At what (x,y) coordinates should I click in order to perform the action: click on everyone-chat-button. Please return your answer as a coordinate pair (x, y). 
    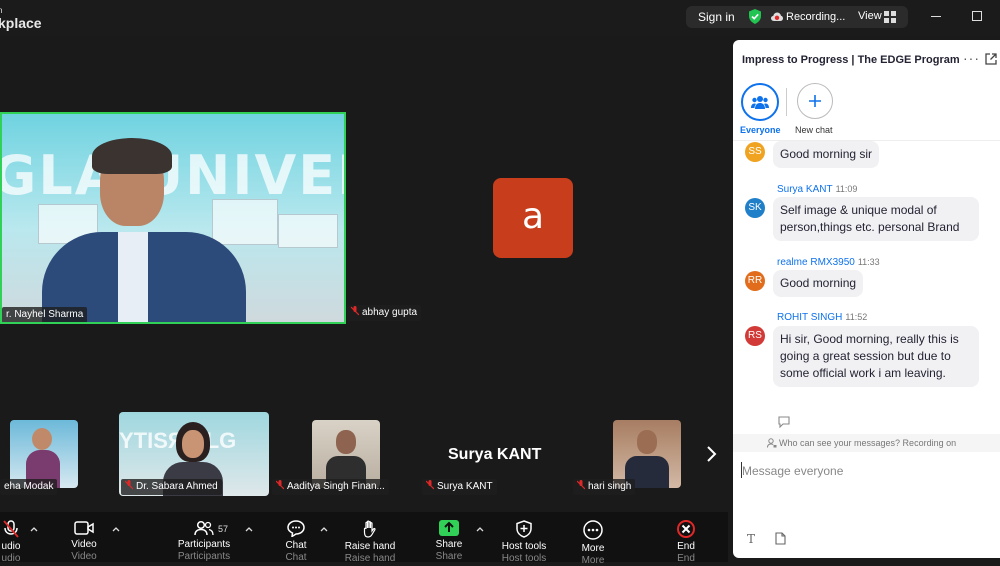
    Looking at the image, I should click on (760, 102).